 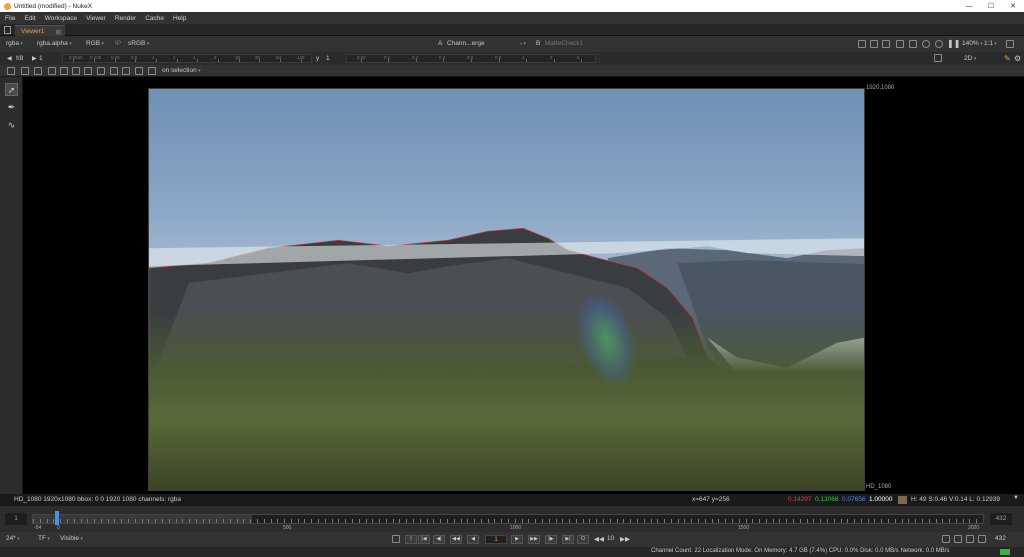 What do you see at coordinates (34, 58) in the screenshot?
I see `gain-increase-icon: ▶` at bounding box center [34, 58].